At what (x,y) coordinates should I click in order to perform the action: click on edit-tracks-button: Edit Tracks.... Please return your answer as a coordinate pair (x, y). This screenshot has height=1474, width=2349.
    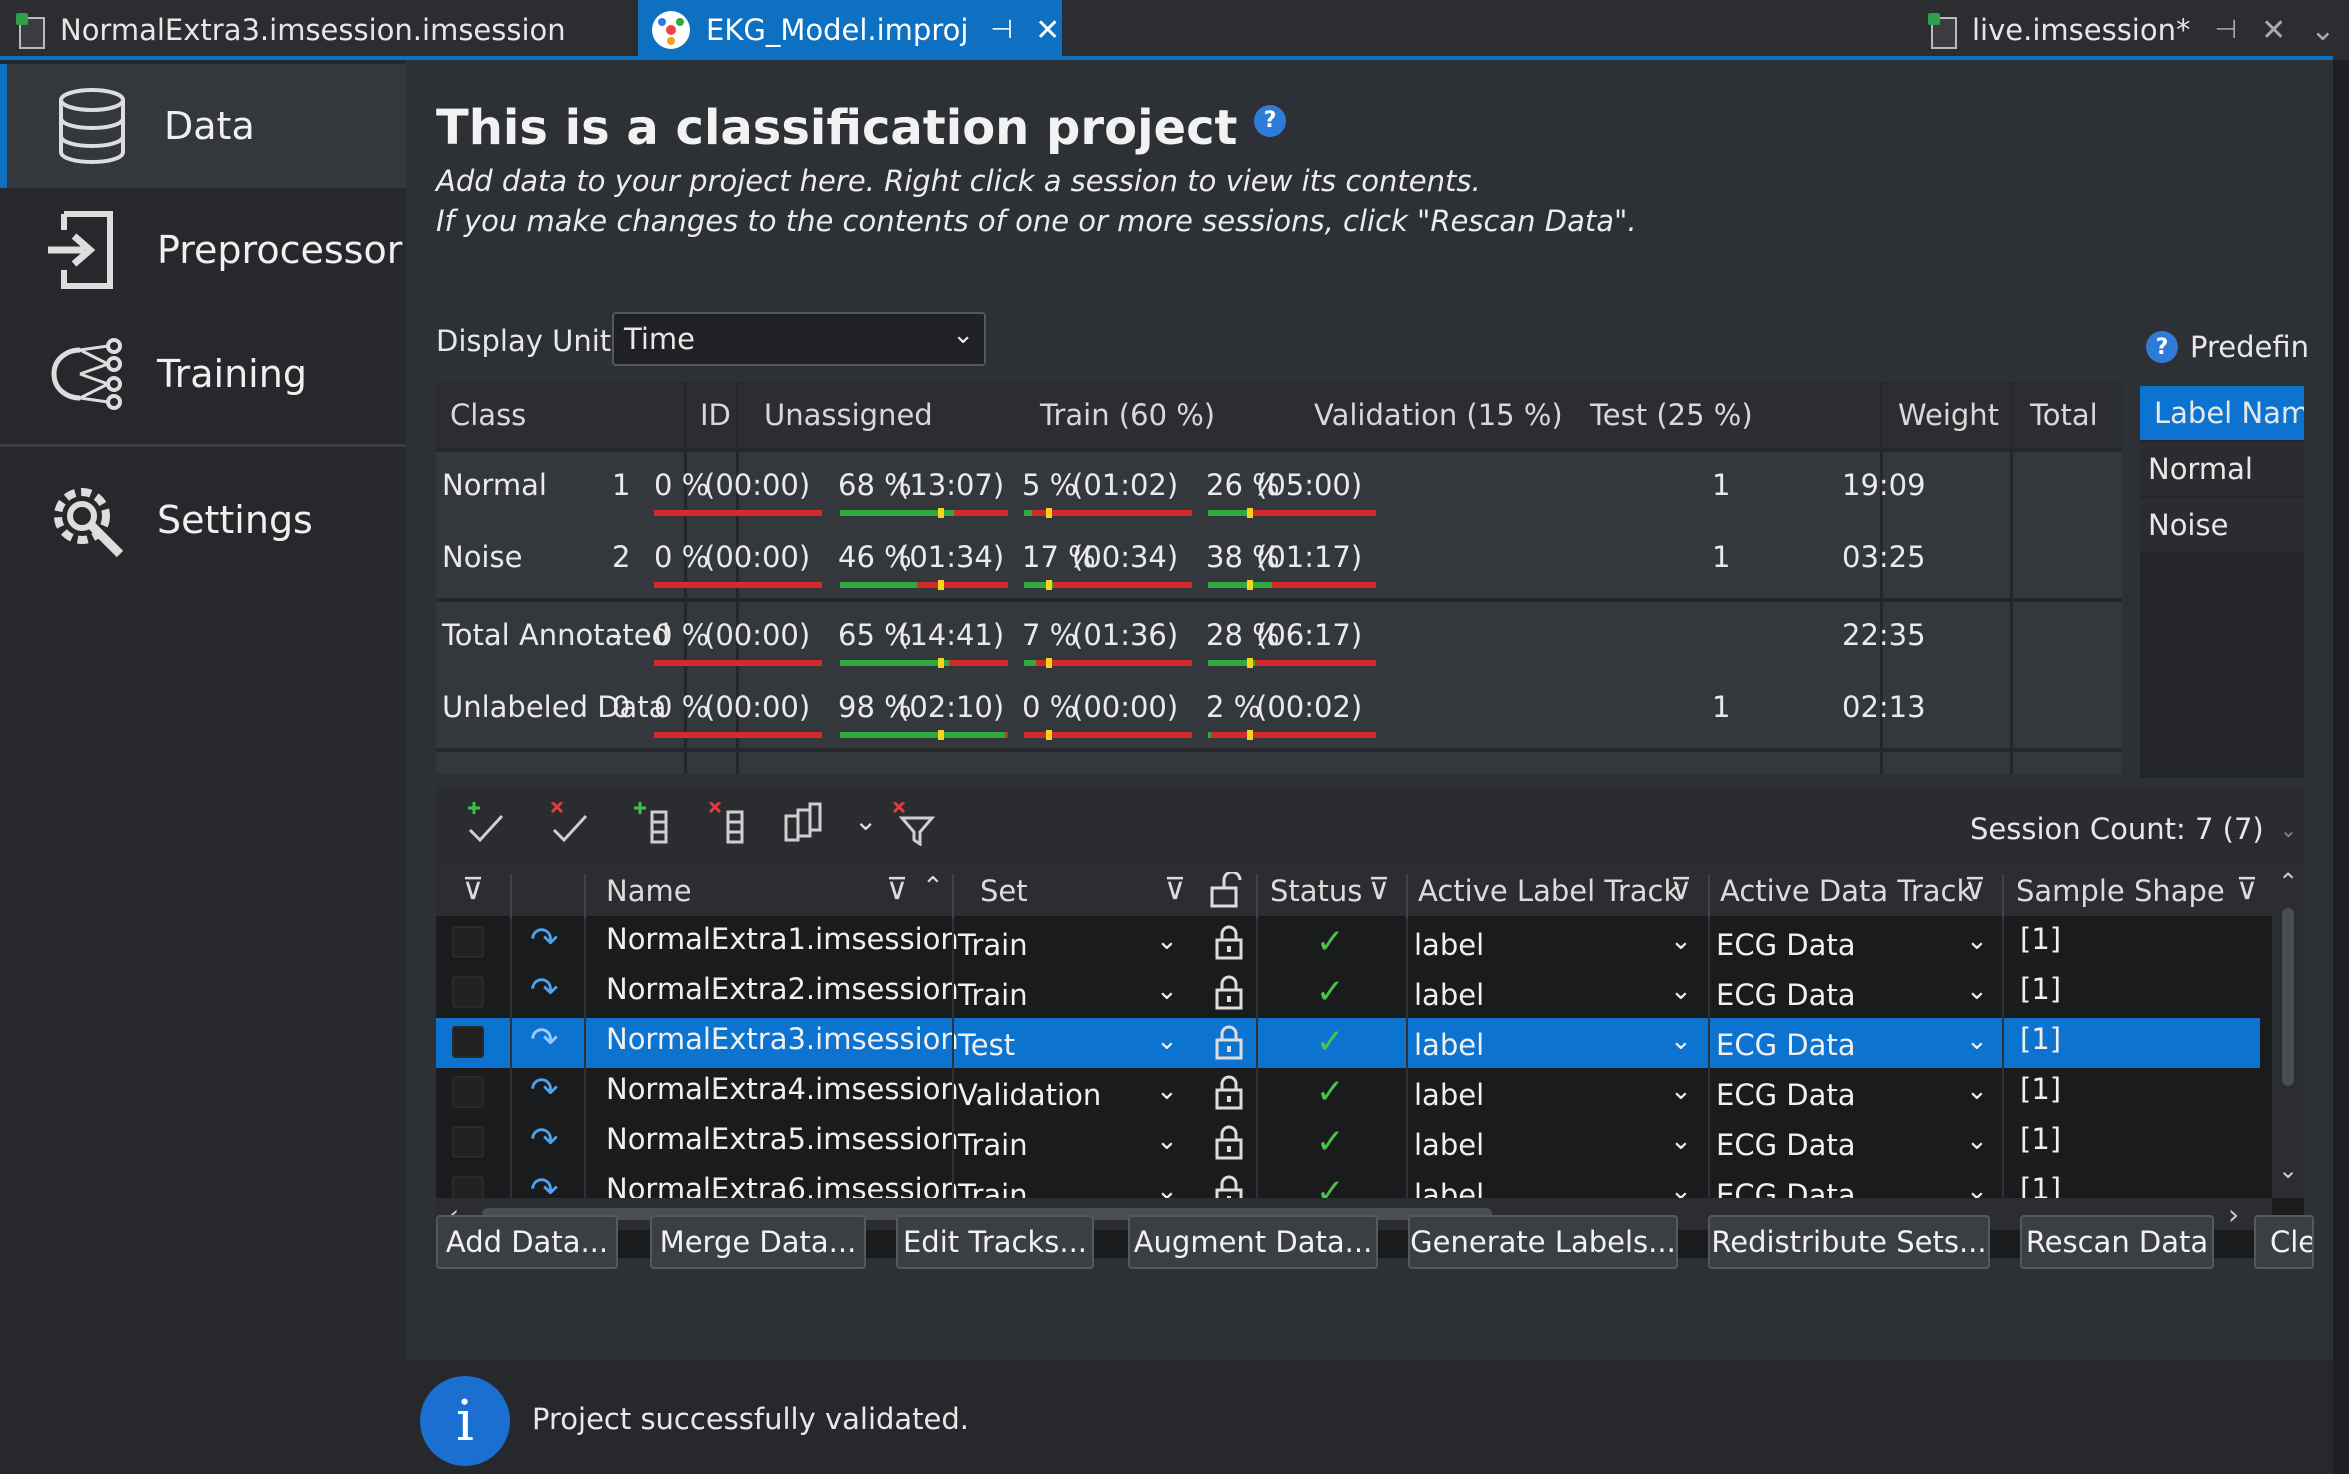
    Looking at the image, I should click on (995, 1242).